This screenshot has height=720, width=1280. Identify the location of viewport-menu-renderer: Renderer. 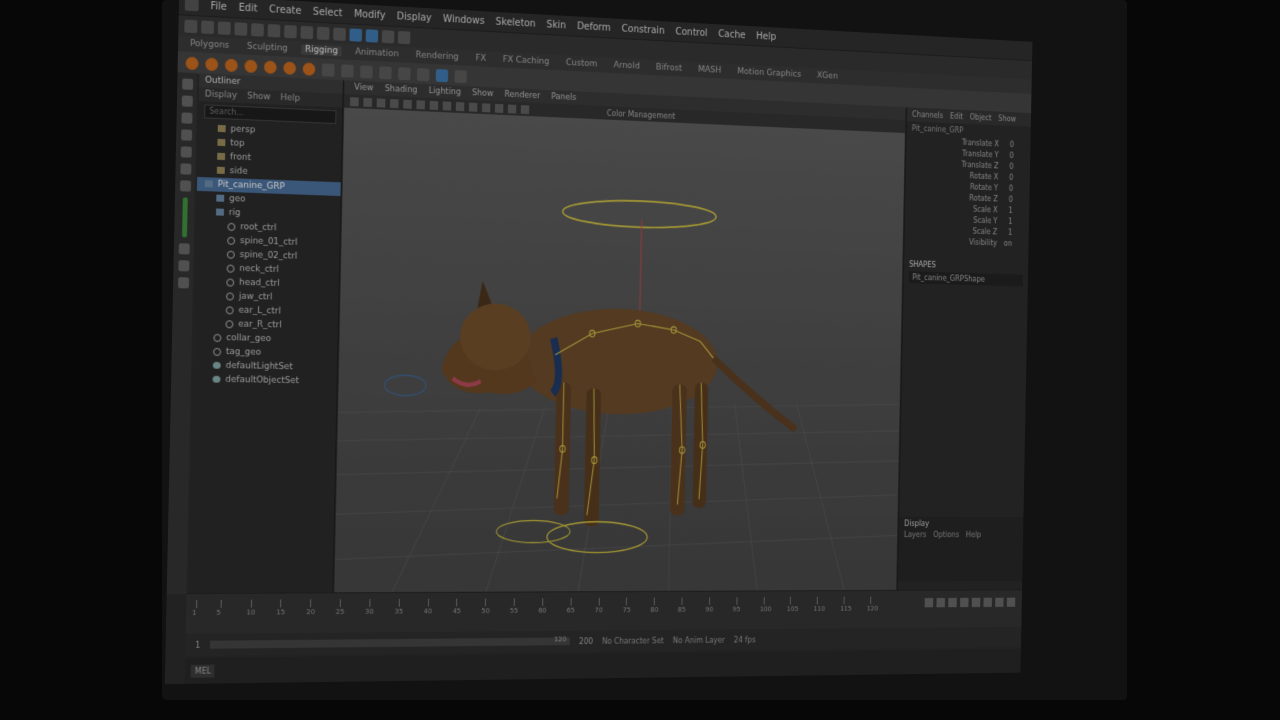
(522, 95).